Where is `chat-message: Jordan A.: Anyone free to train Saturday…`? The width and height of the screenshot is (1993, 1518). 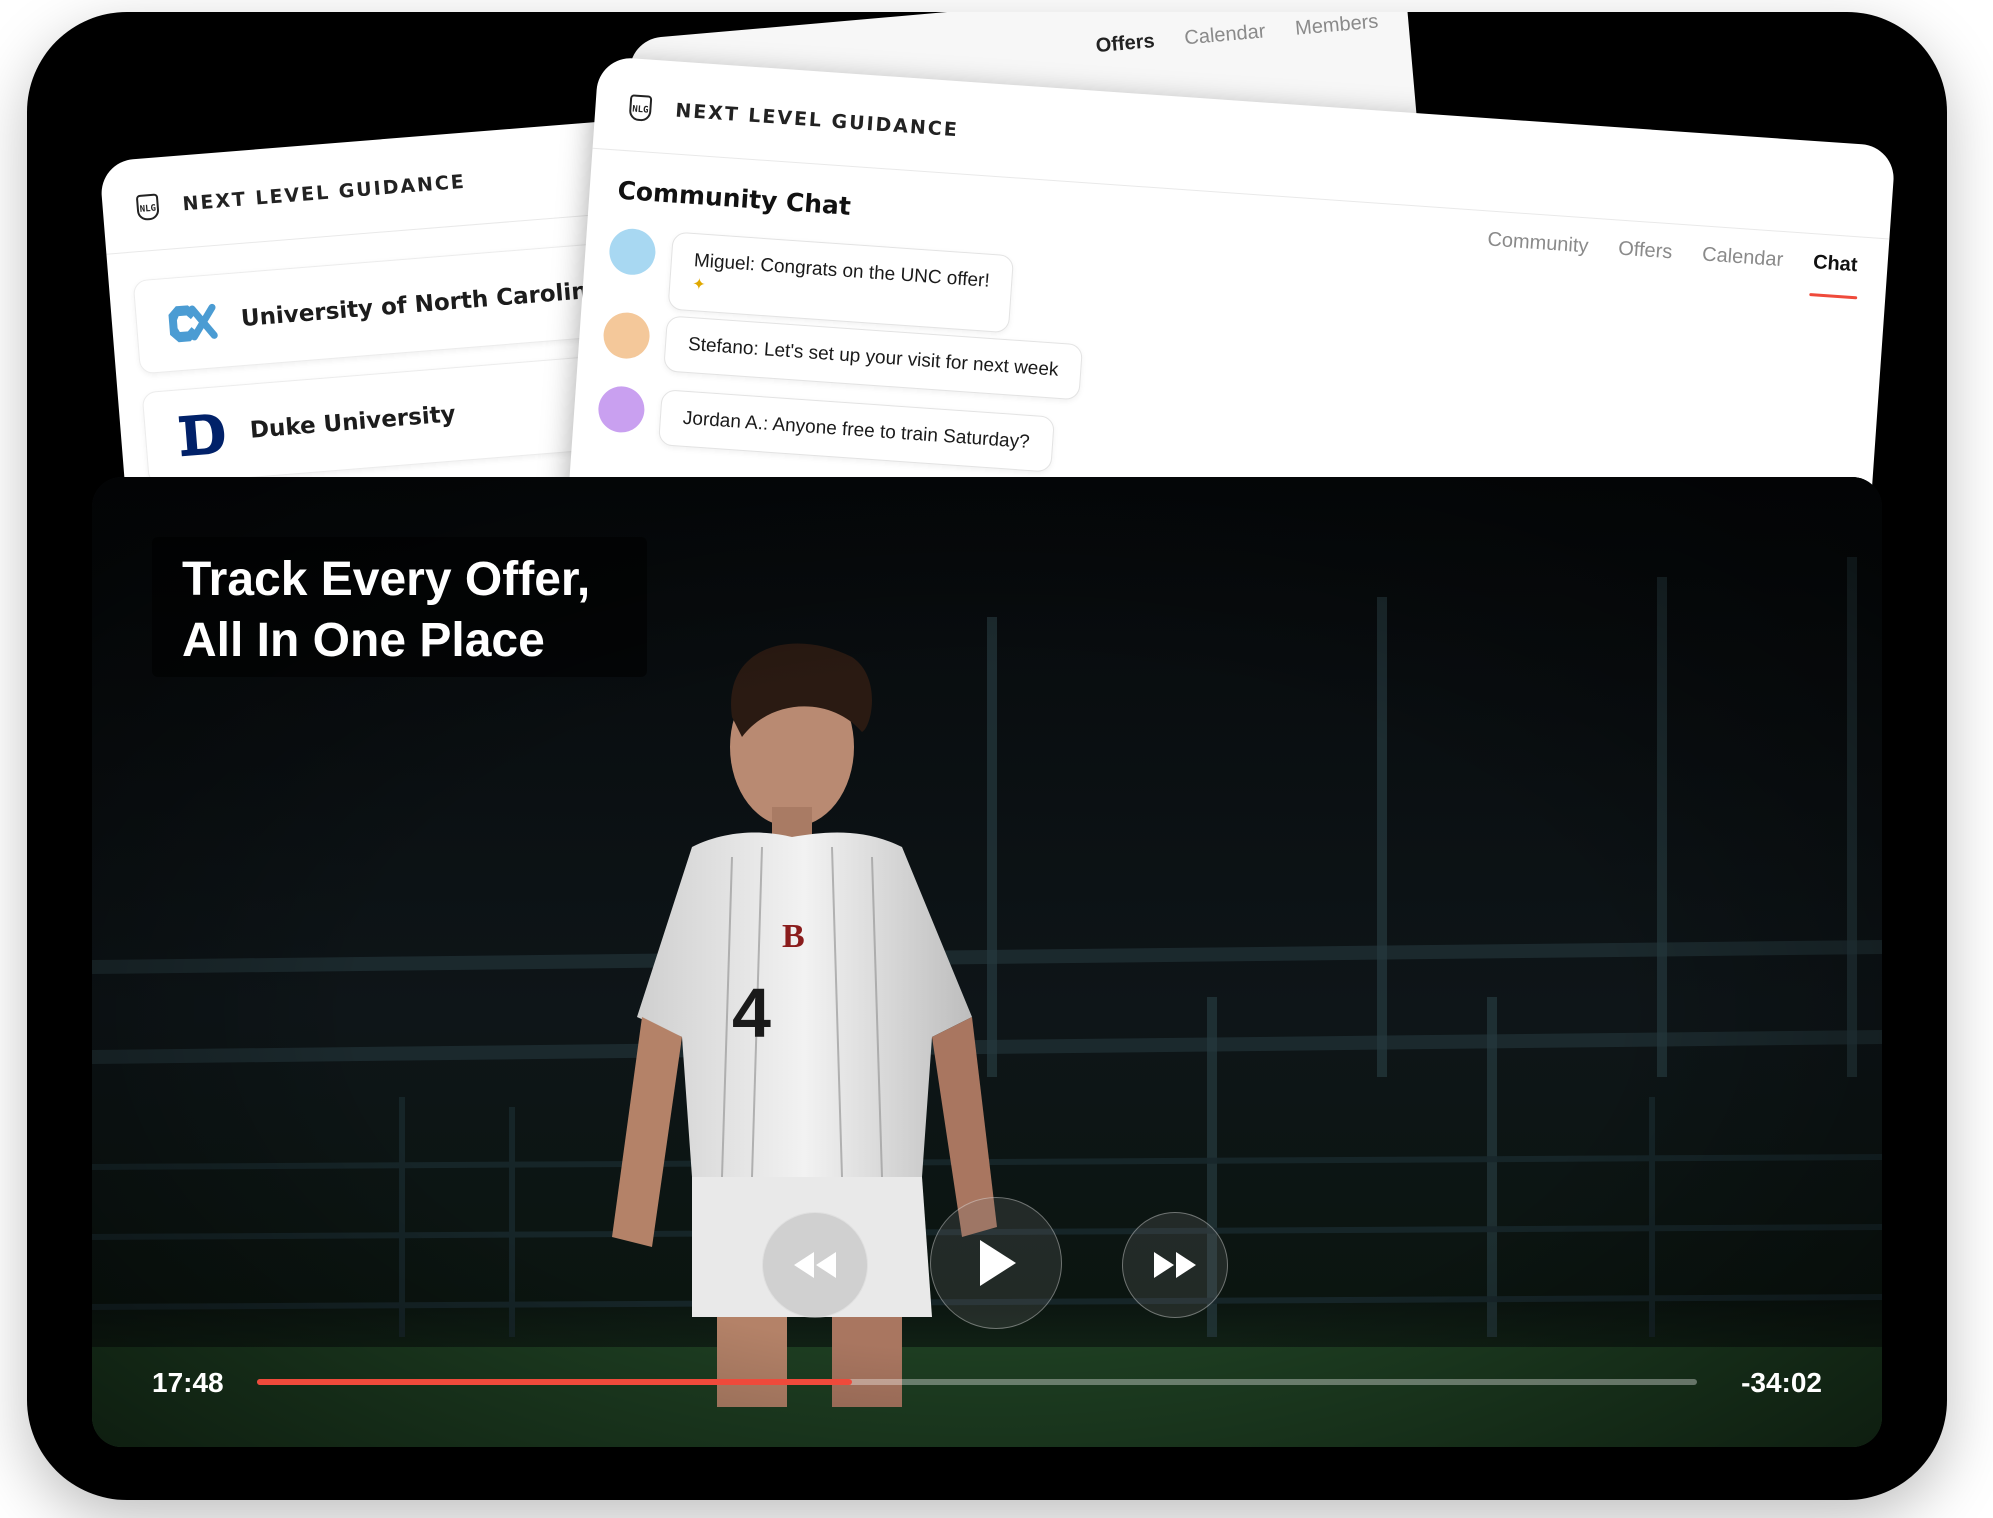
chat-message: Jordan A.: Anyone free to train Saturday… is located at coordinates (825, 428).